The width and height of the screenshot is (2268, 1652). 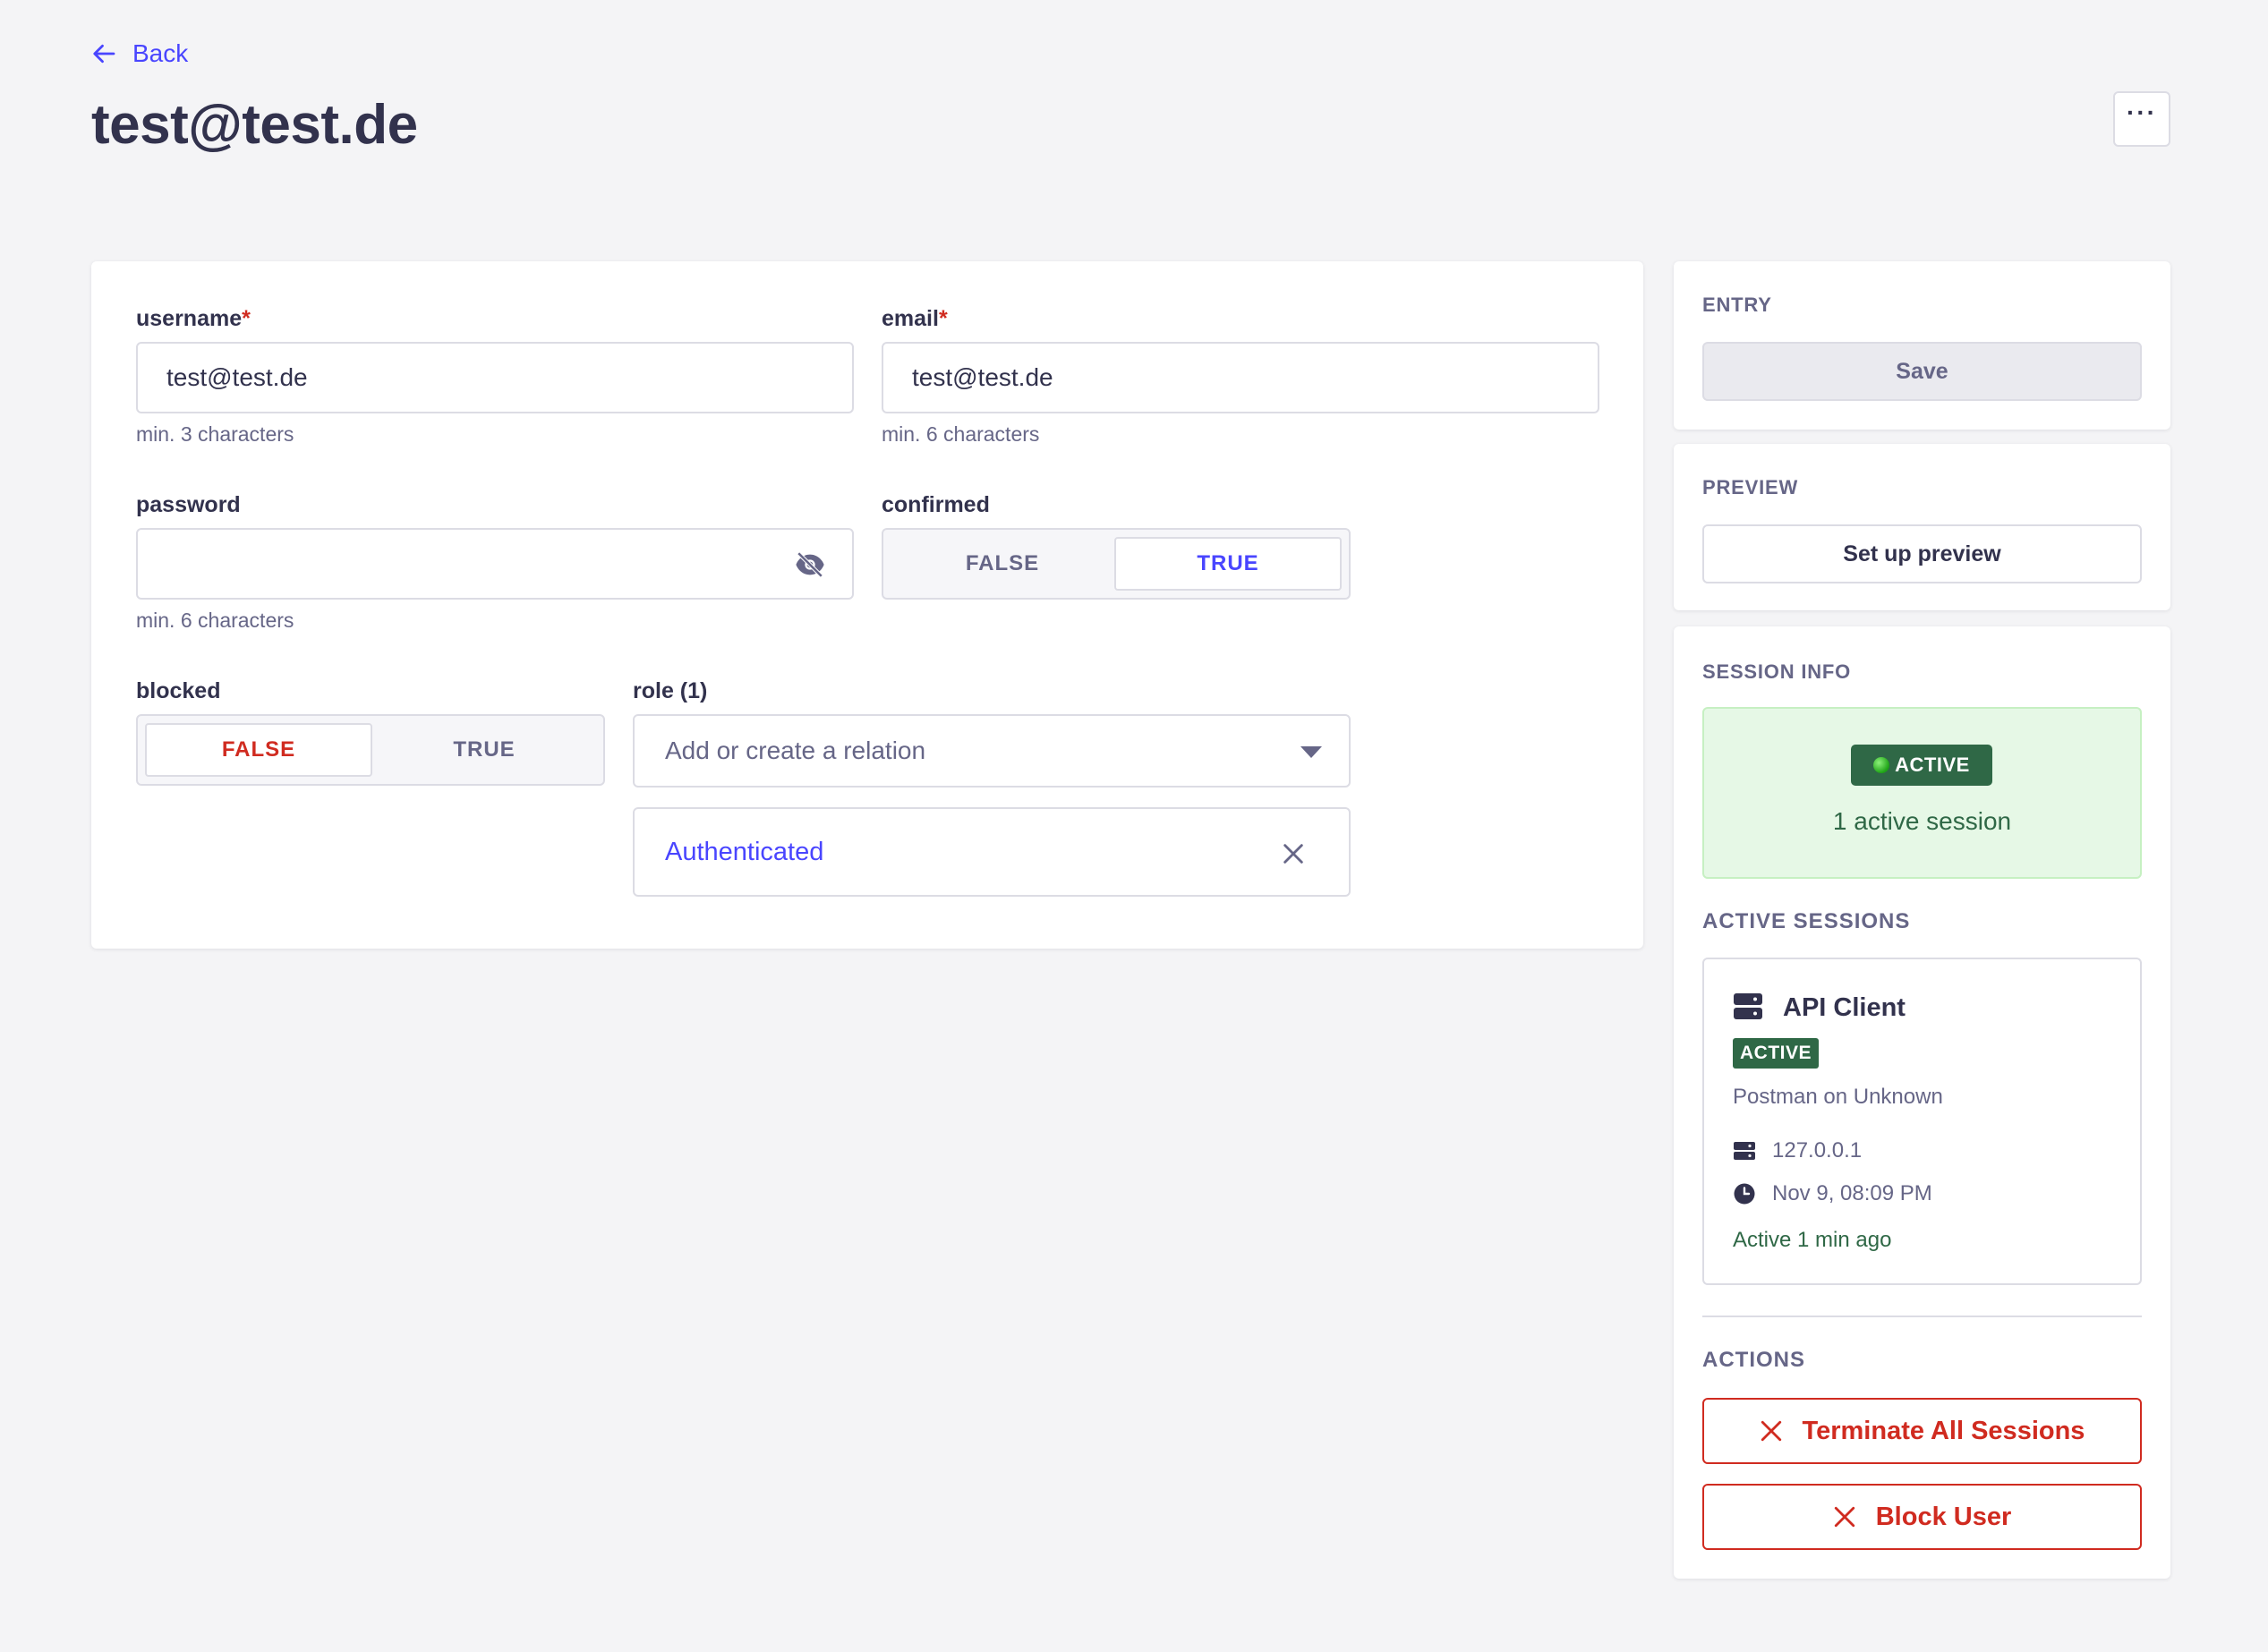 What do you see at coordinates (1852, 1193) in the screenshot?
I see `session-time: Nov 9, 08:09 PM` at bounding box center [1852, 1193].